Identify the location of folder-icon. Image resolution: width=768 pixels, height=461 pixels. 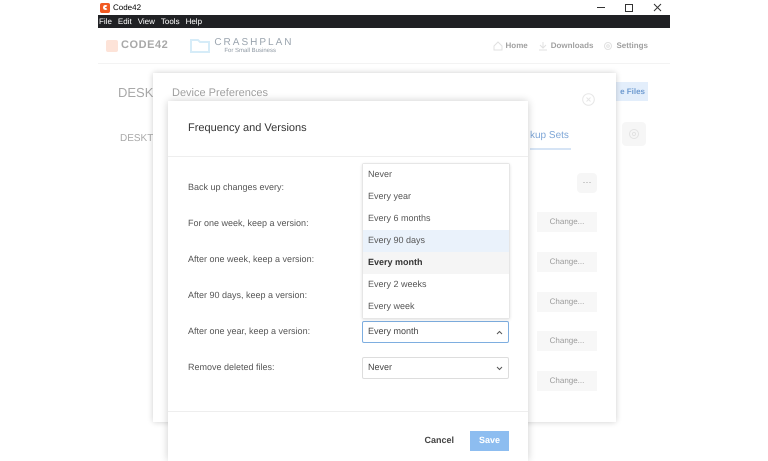
(200, 45).